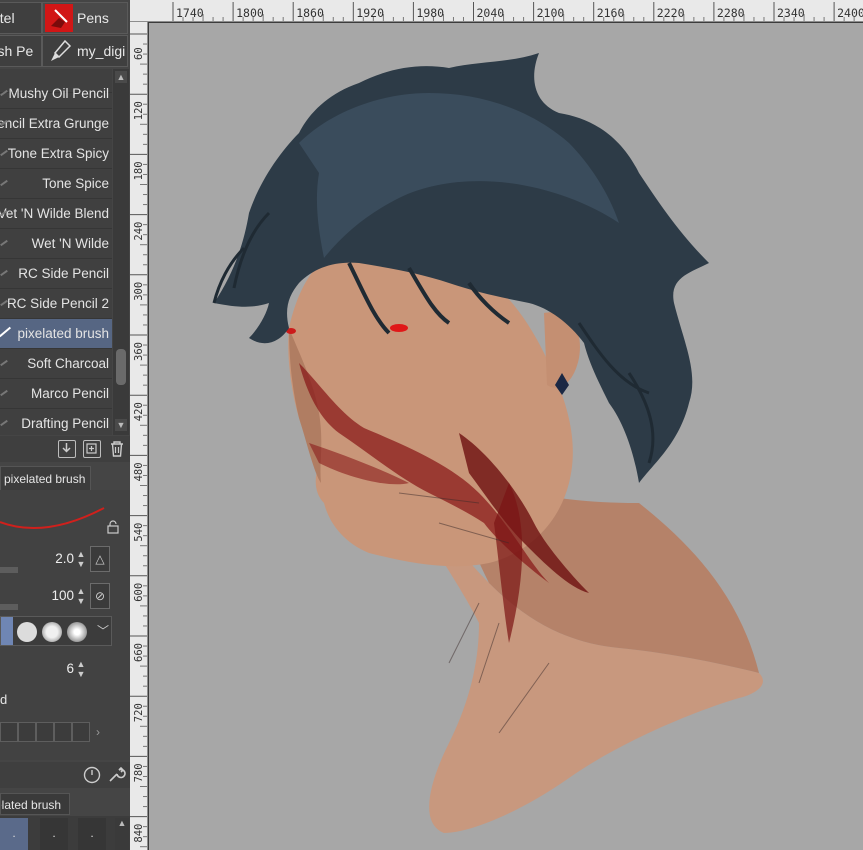 The width and height of the screenshot is (863, 850). I want to click on ruler-label: 600, so click(139, 592).